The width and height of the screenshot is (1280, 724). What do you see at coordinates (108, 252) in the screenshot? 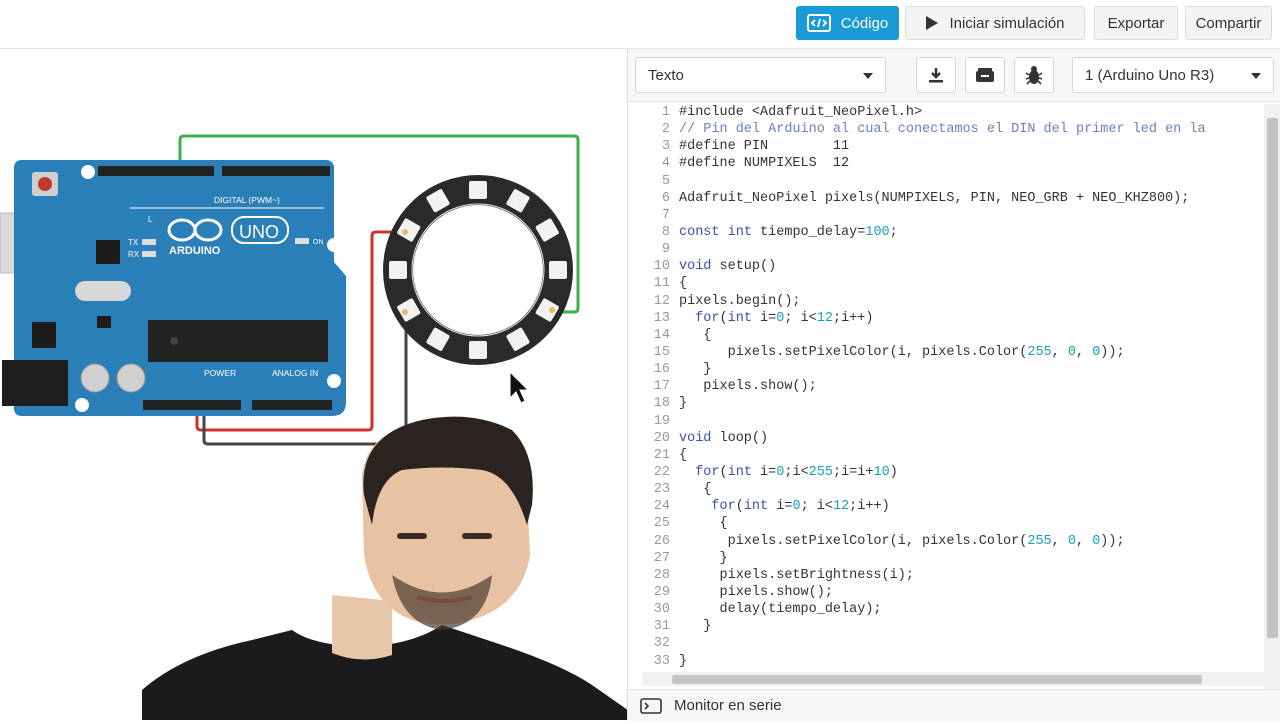
I see `usb-chip` at bounding box center [108, 252].